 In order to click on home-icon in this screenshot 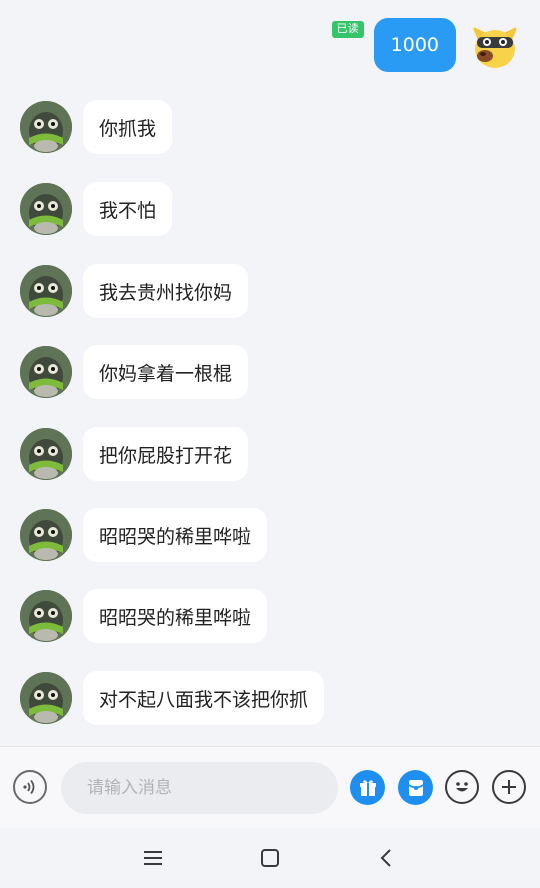, I will do `click(270, 858)`.